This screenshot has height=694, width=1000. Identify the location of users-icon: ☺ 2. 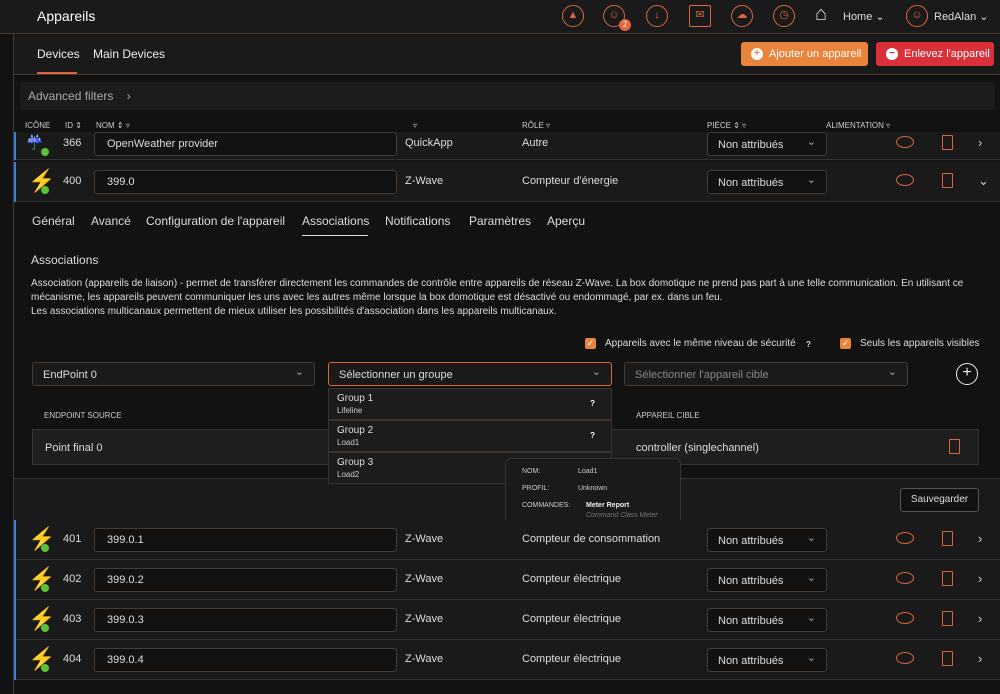
(617, 18).